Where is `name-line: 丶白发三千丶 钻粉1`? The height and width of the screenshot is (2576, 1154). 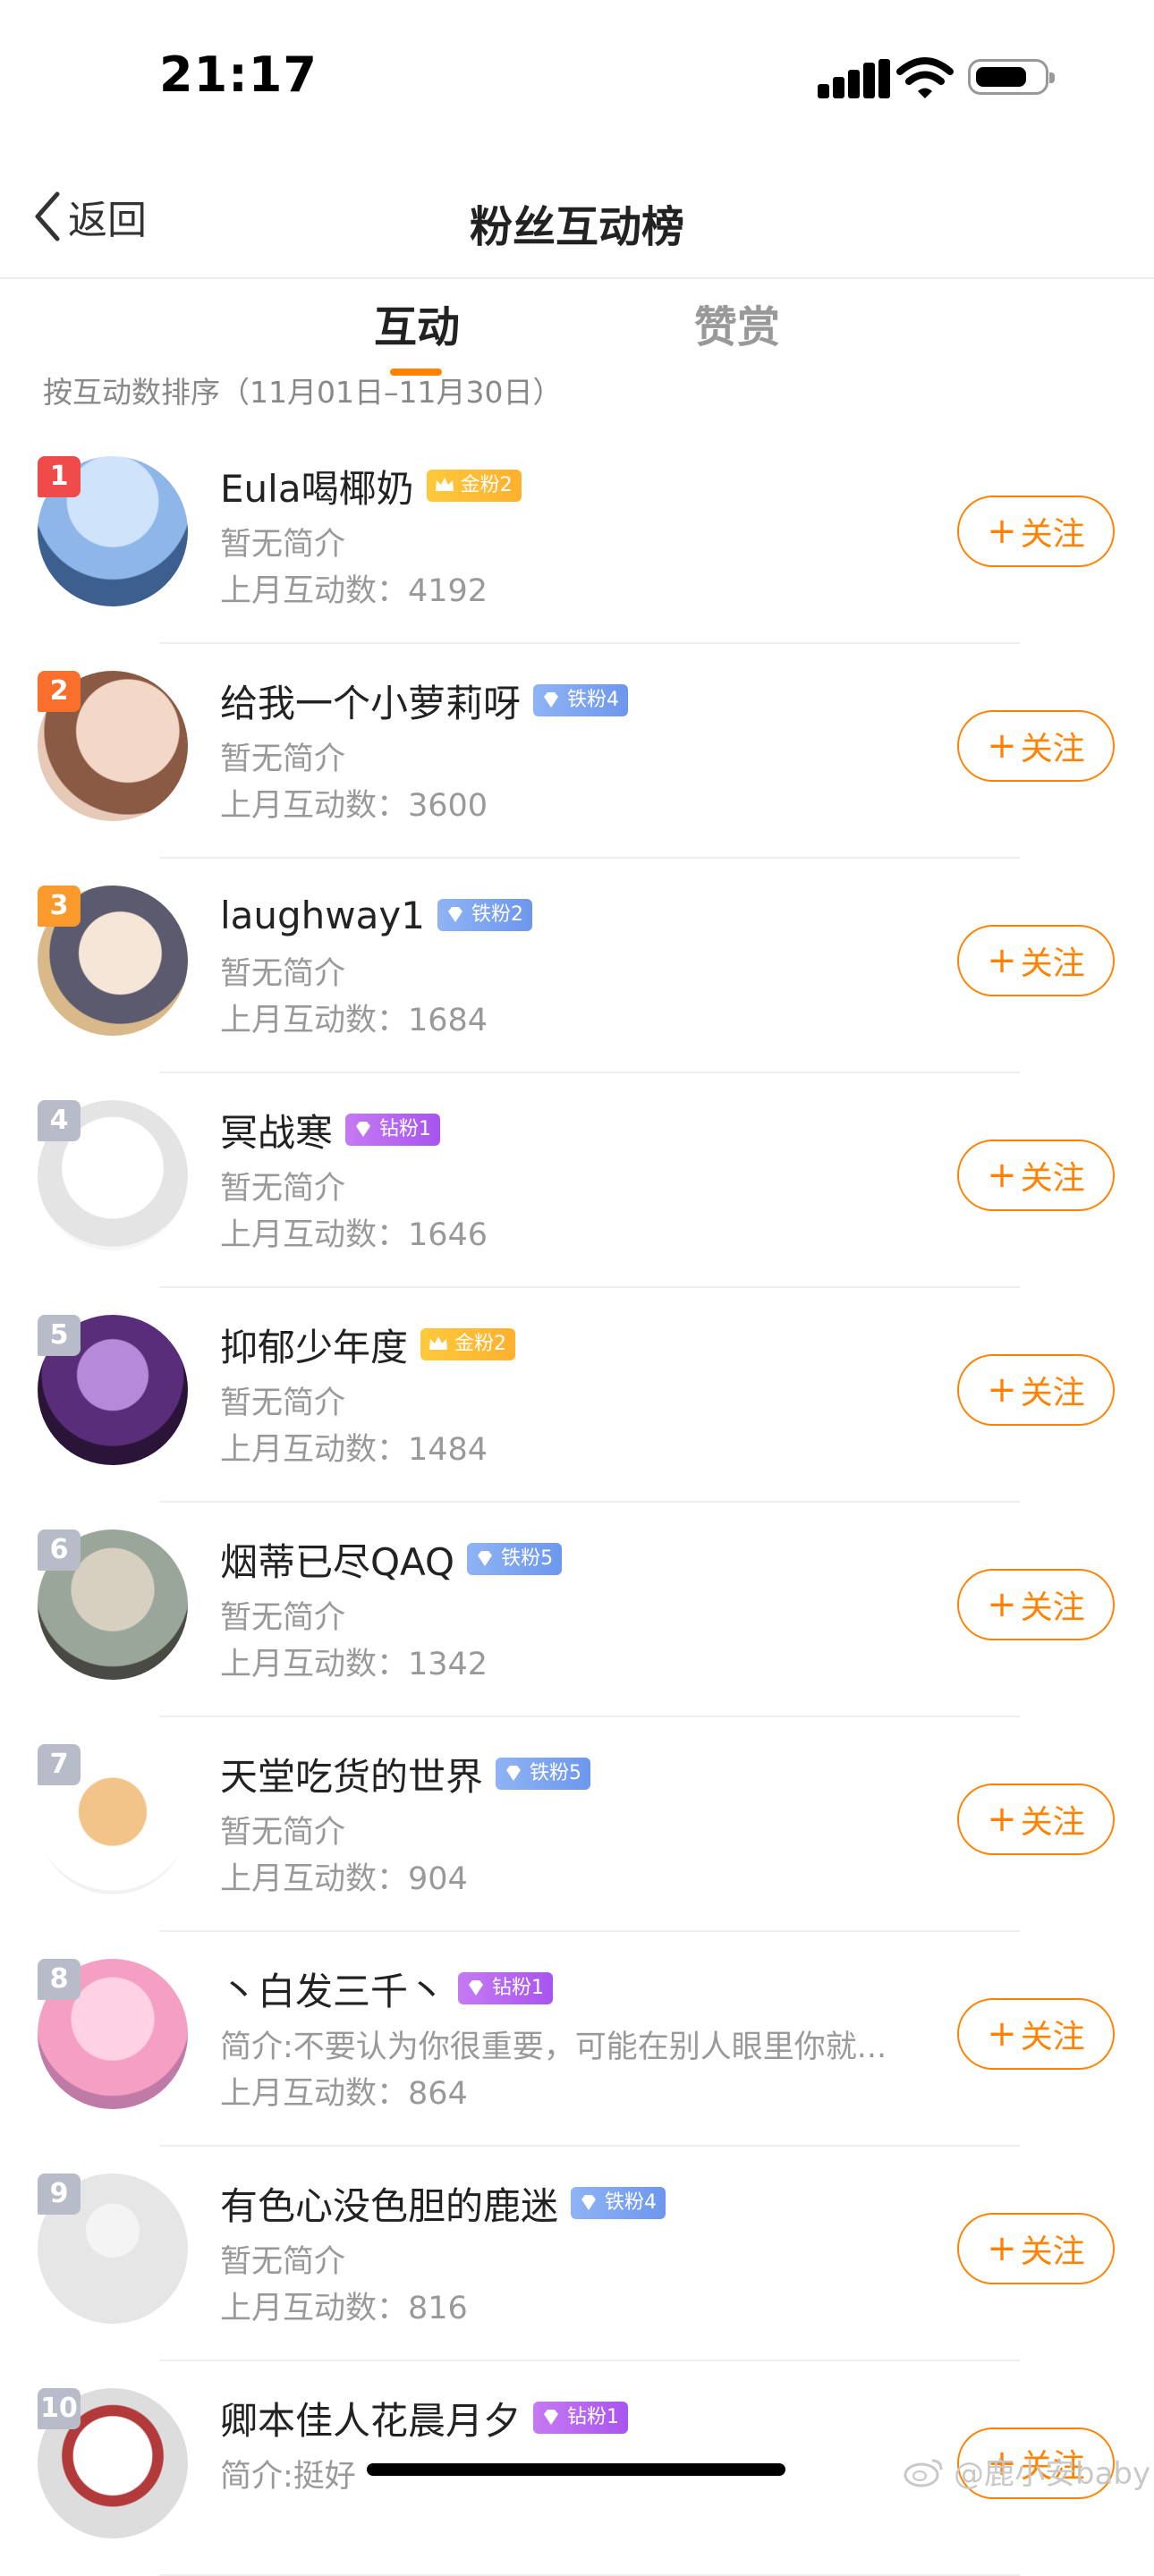 name-line: 丶白发三千丶 钻粉1 is located at coordinates (387, 1988).